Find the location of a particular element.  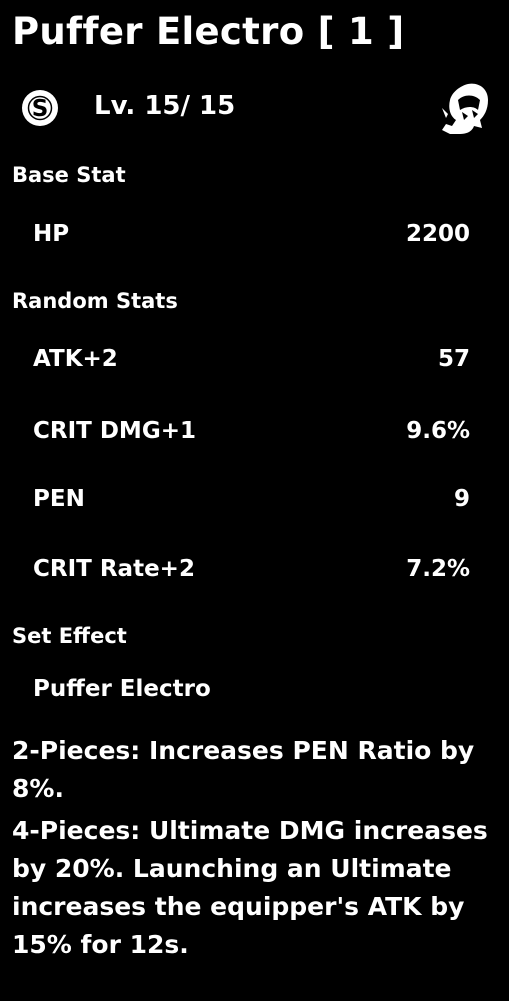

level-label: Lv. 15/ 15 is located at coordinates (165, 106).